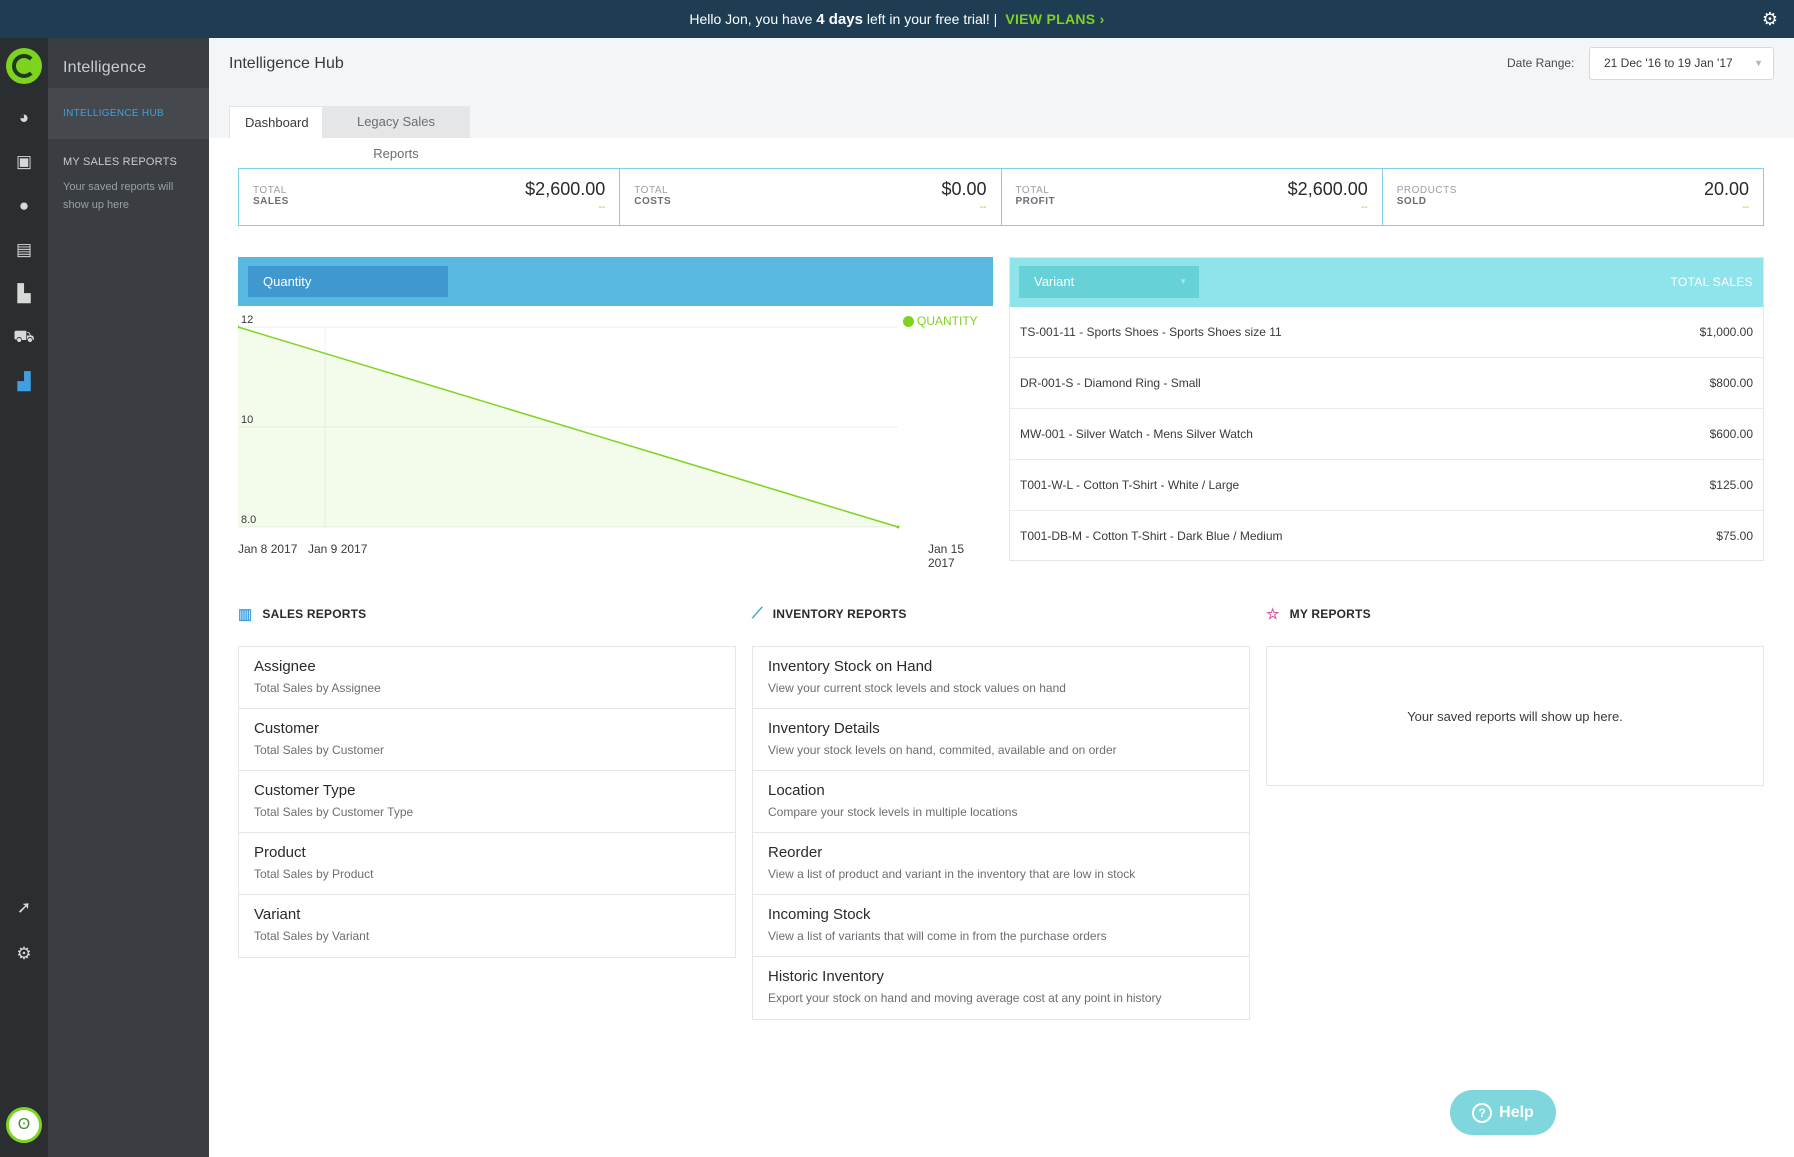  Describe the element at coordinates (280, 852) in the screenshot. I see `report-title: Product` at that location.